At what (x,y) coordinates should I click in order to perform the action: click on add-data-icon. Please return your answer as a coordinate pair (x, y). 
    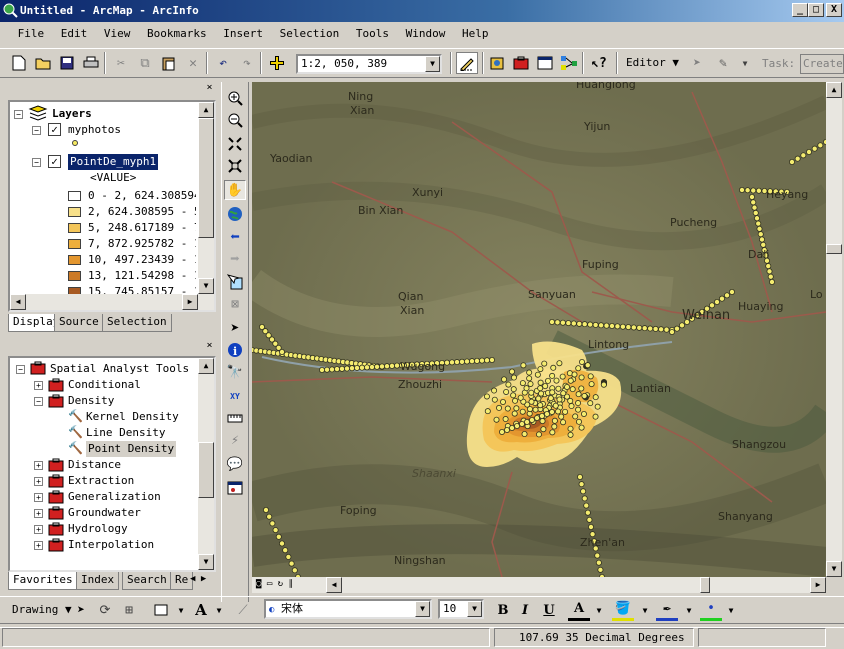
    Looking at the image, I should click on (277, 63).